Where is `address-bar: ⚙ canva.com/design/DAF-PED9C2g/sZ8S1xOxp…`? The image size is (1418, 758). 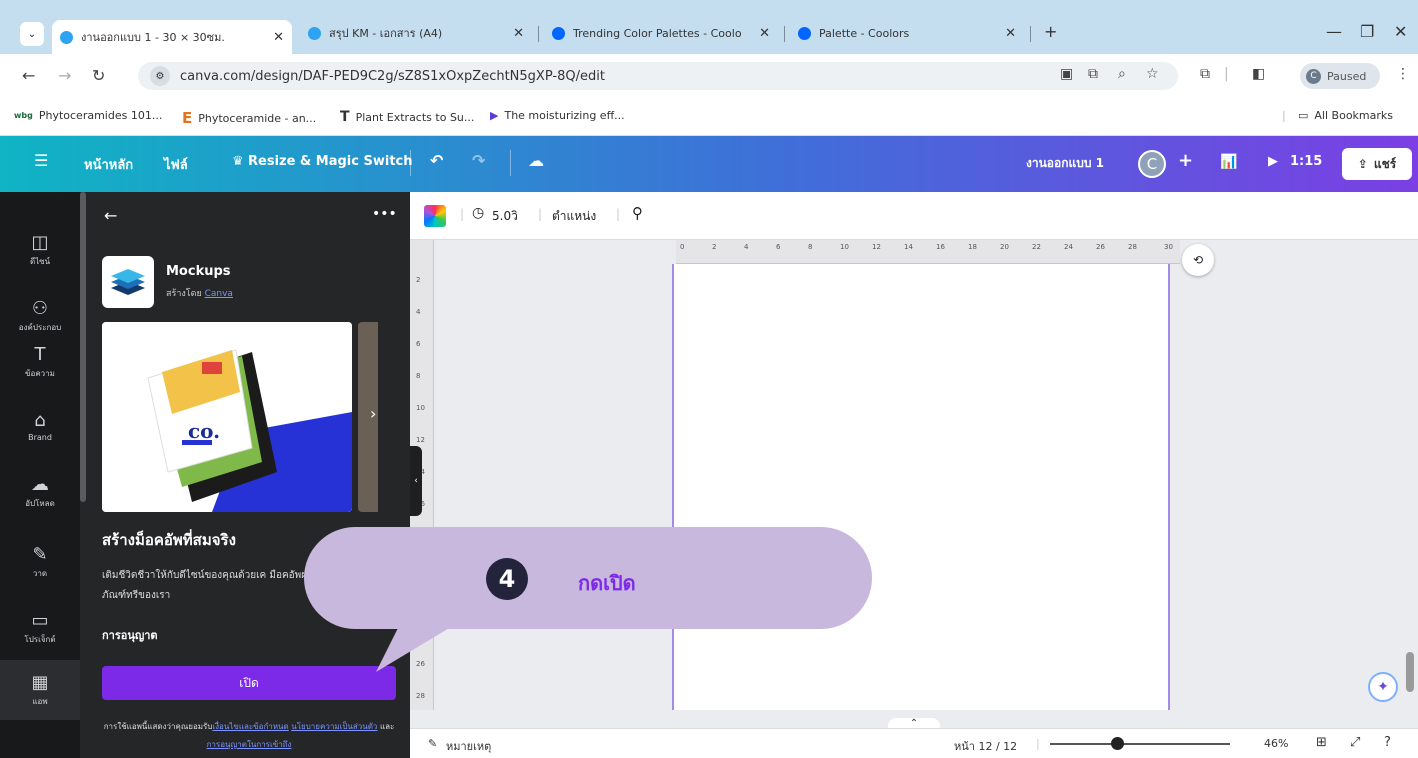
address-bar: ⚙ canva.com/design/DAF-PED9C2g/sZ8S1xOxp… is located at coordinates (658, 76).